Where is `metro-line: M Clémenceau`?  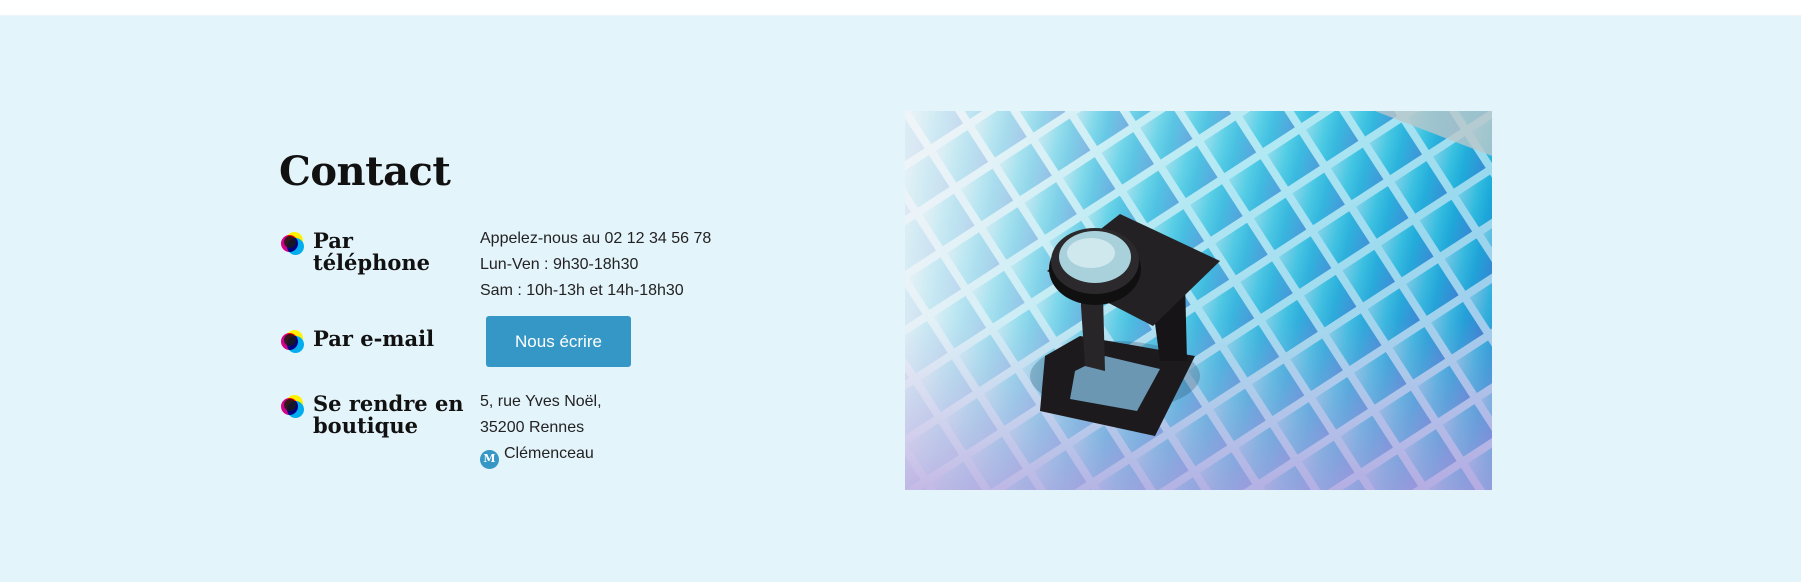 metro-line: M Clémenceau is located at coordinates (541, 455).